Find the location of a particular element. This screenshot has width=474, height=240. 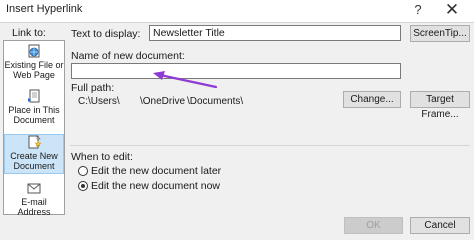

link-to-email-label: E-mail Address is located at coordinates (34, 207).